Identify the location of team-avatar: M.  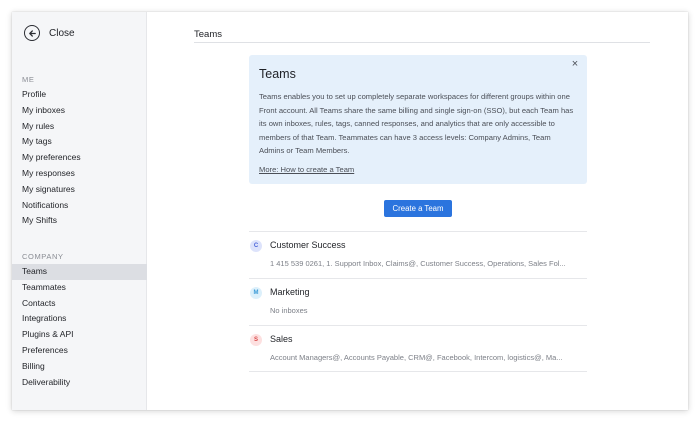
(256, 293).